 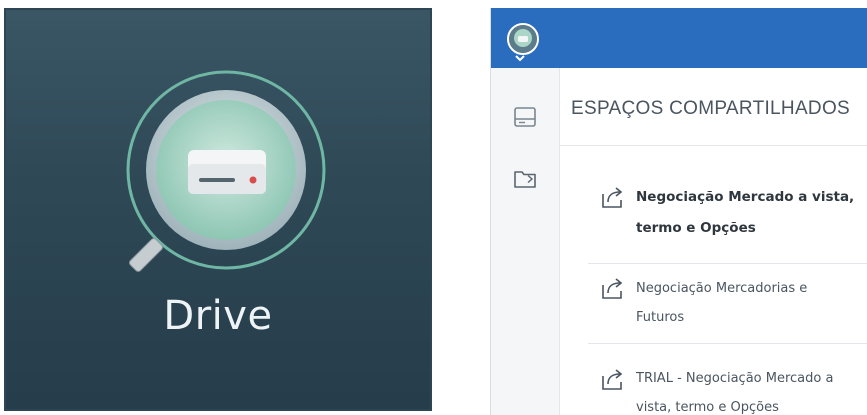 I want to click on list-item: Negociação Mercadorias e Futuros, so click(x=727, y=304).